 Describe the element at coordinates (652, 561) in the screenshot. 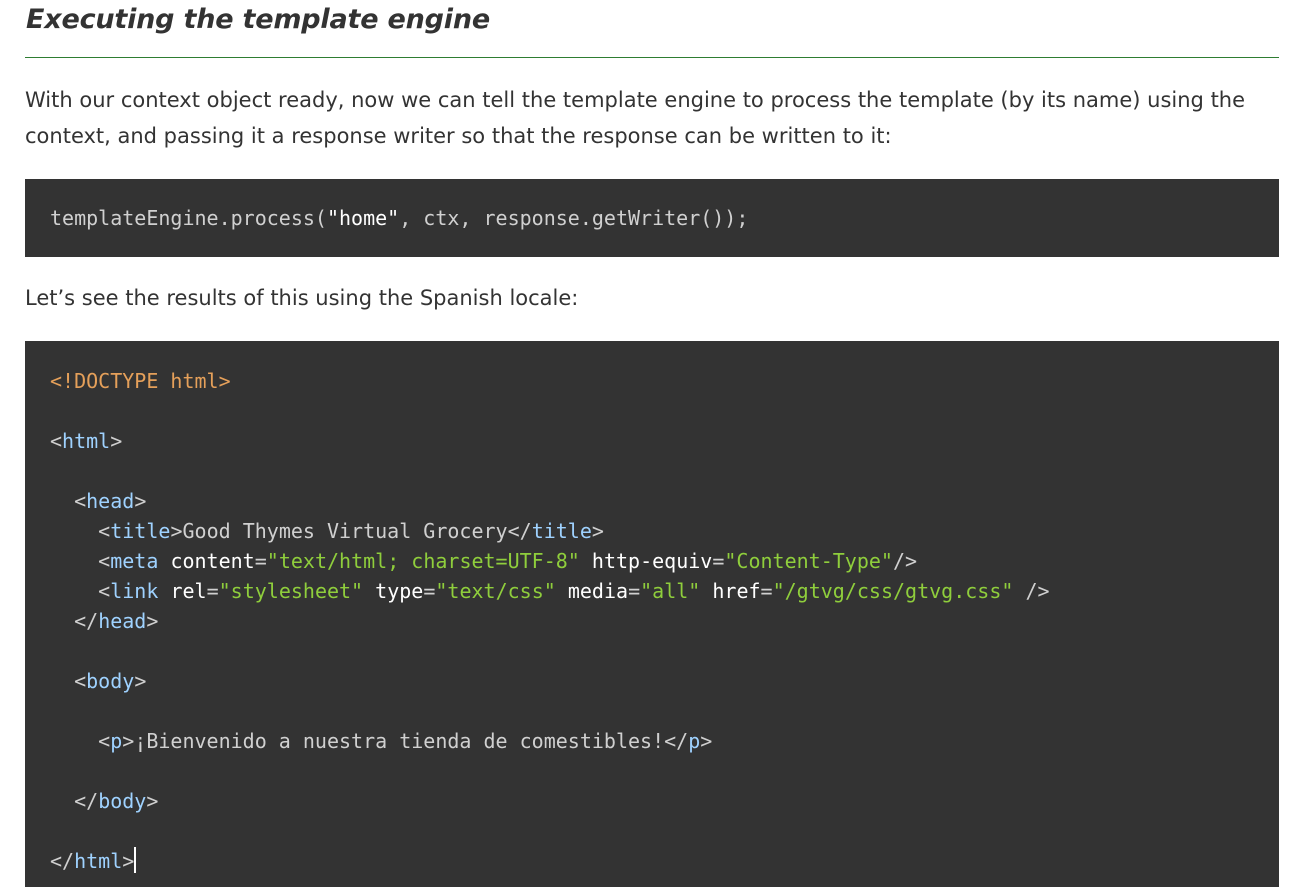

I see `attr-name: http-equiv` at that location.